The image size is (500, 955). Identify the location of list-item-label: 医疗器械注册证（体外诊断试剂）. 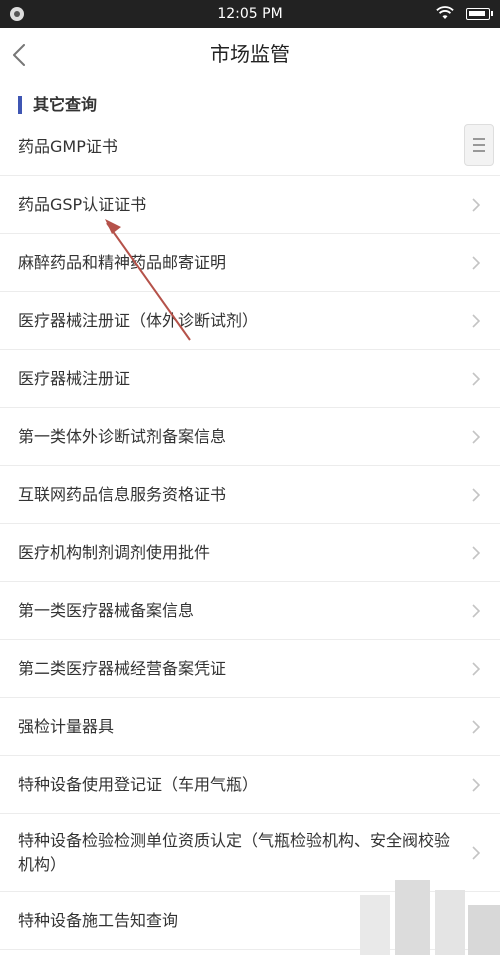
(138, 320).